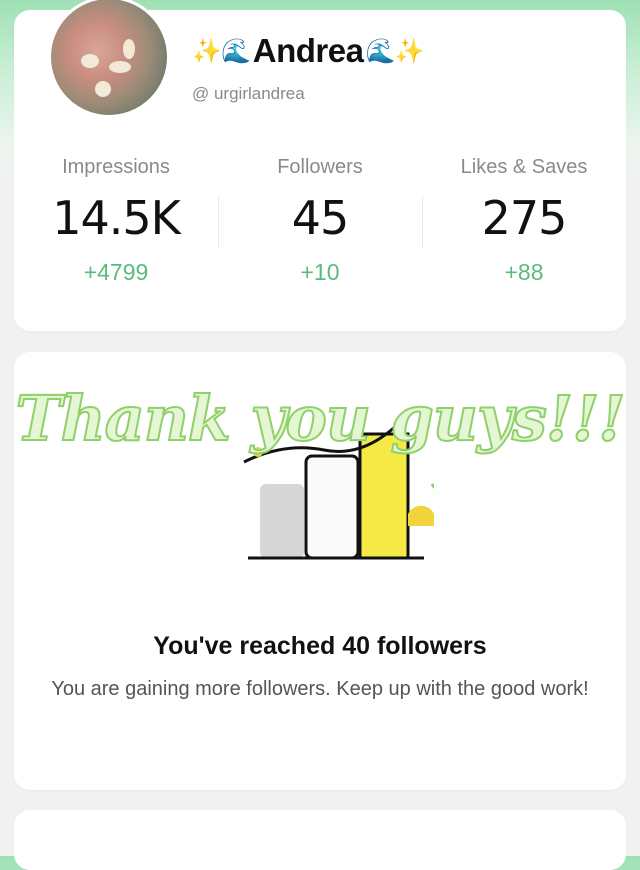  What do you see at coordinates (421, 515) in the screenshot?
I see `yellow-half-circle` at bounding box center [421, 515].